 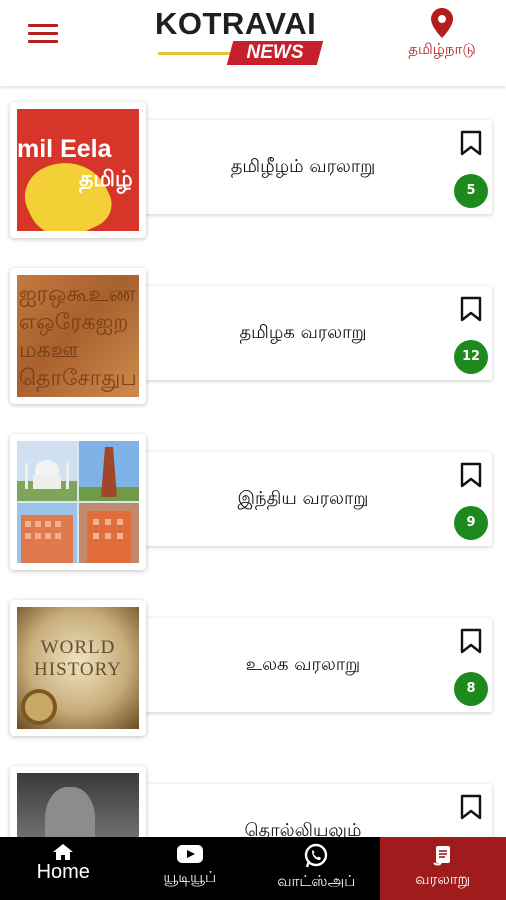 What do you see at coordinates (236, 23) in the screenshot?
I see `logo-title: KOTRAVAI` at bounding box center [236, 23].